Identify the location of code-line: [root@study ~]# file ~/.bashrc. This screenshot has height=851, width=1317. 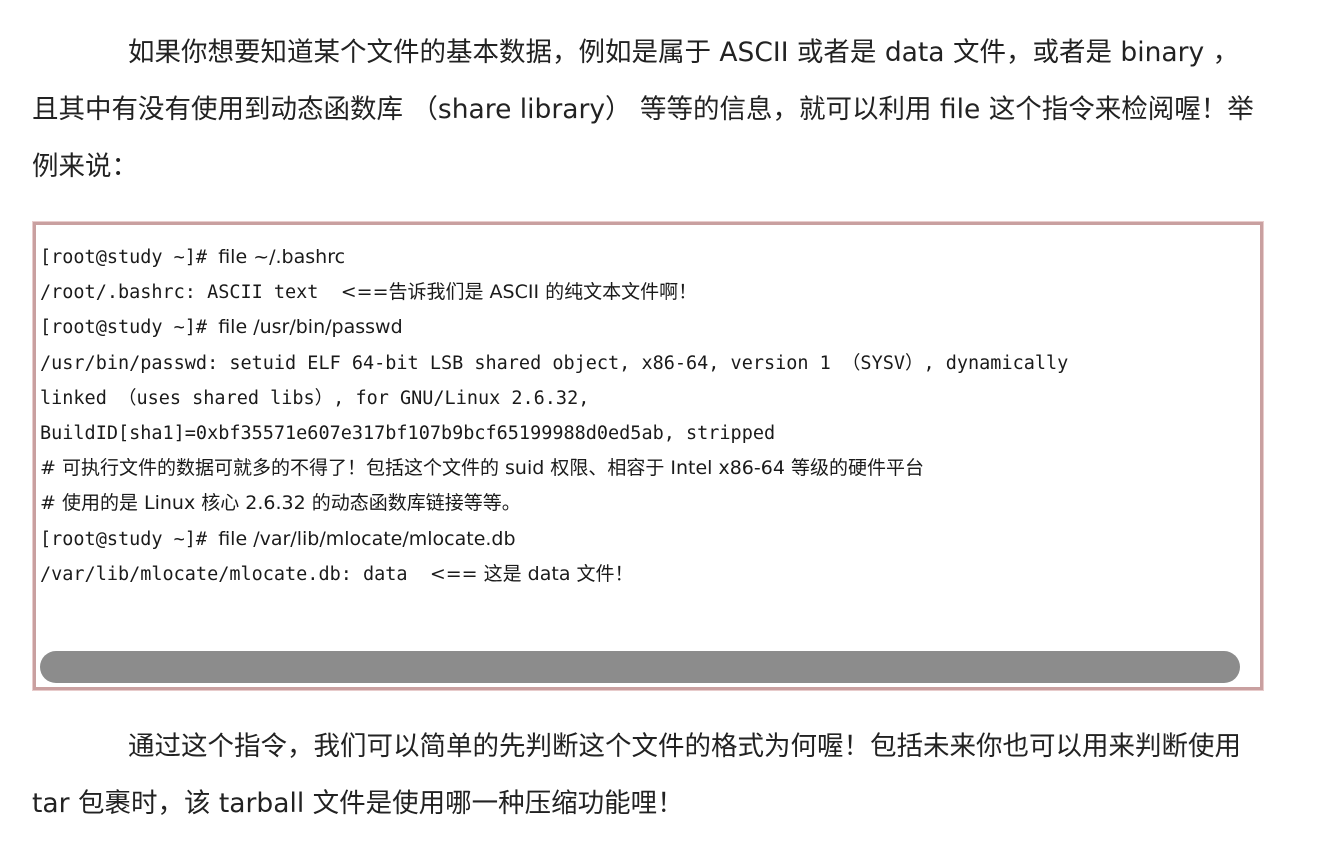
(648, 256).